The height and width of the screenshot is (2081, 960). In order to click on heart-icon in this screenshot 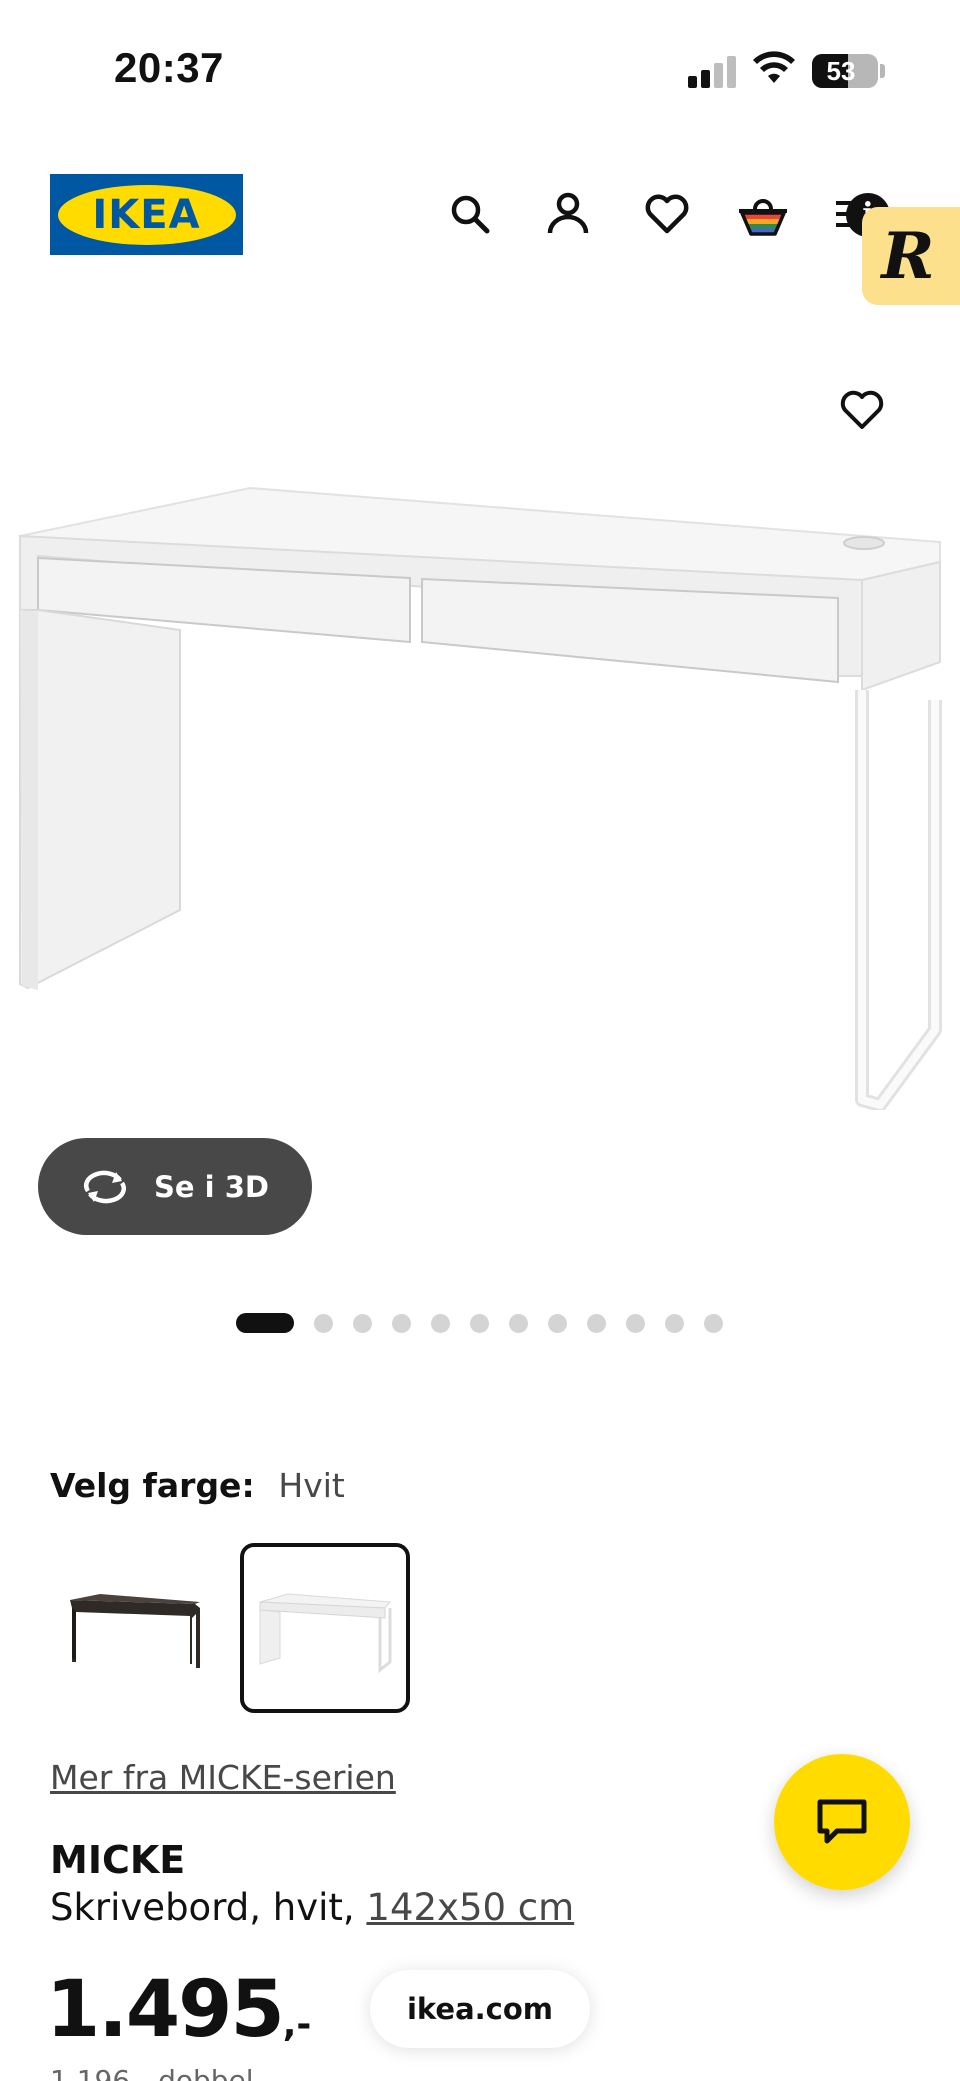, I will do `click(667, 214)`.